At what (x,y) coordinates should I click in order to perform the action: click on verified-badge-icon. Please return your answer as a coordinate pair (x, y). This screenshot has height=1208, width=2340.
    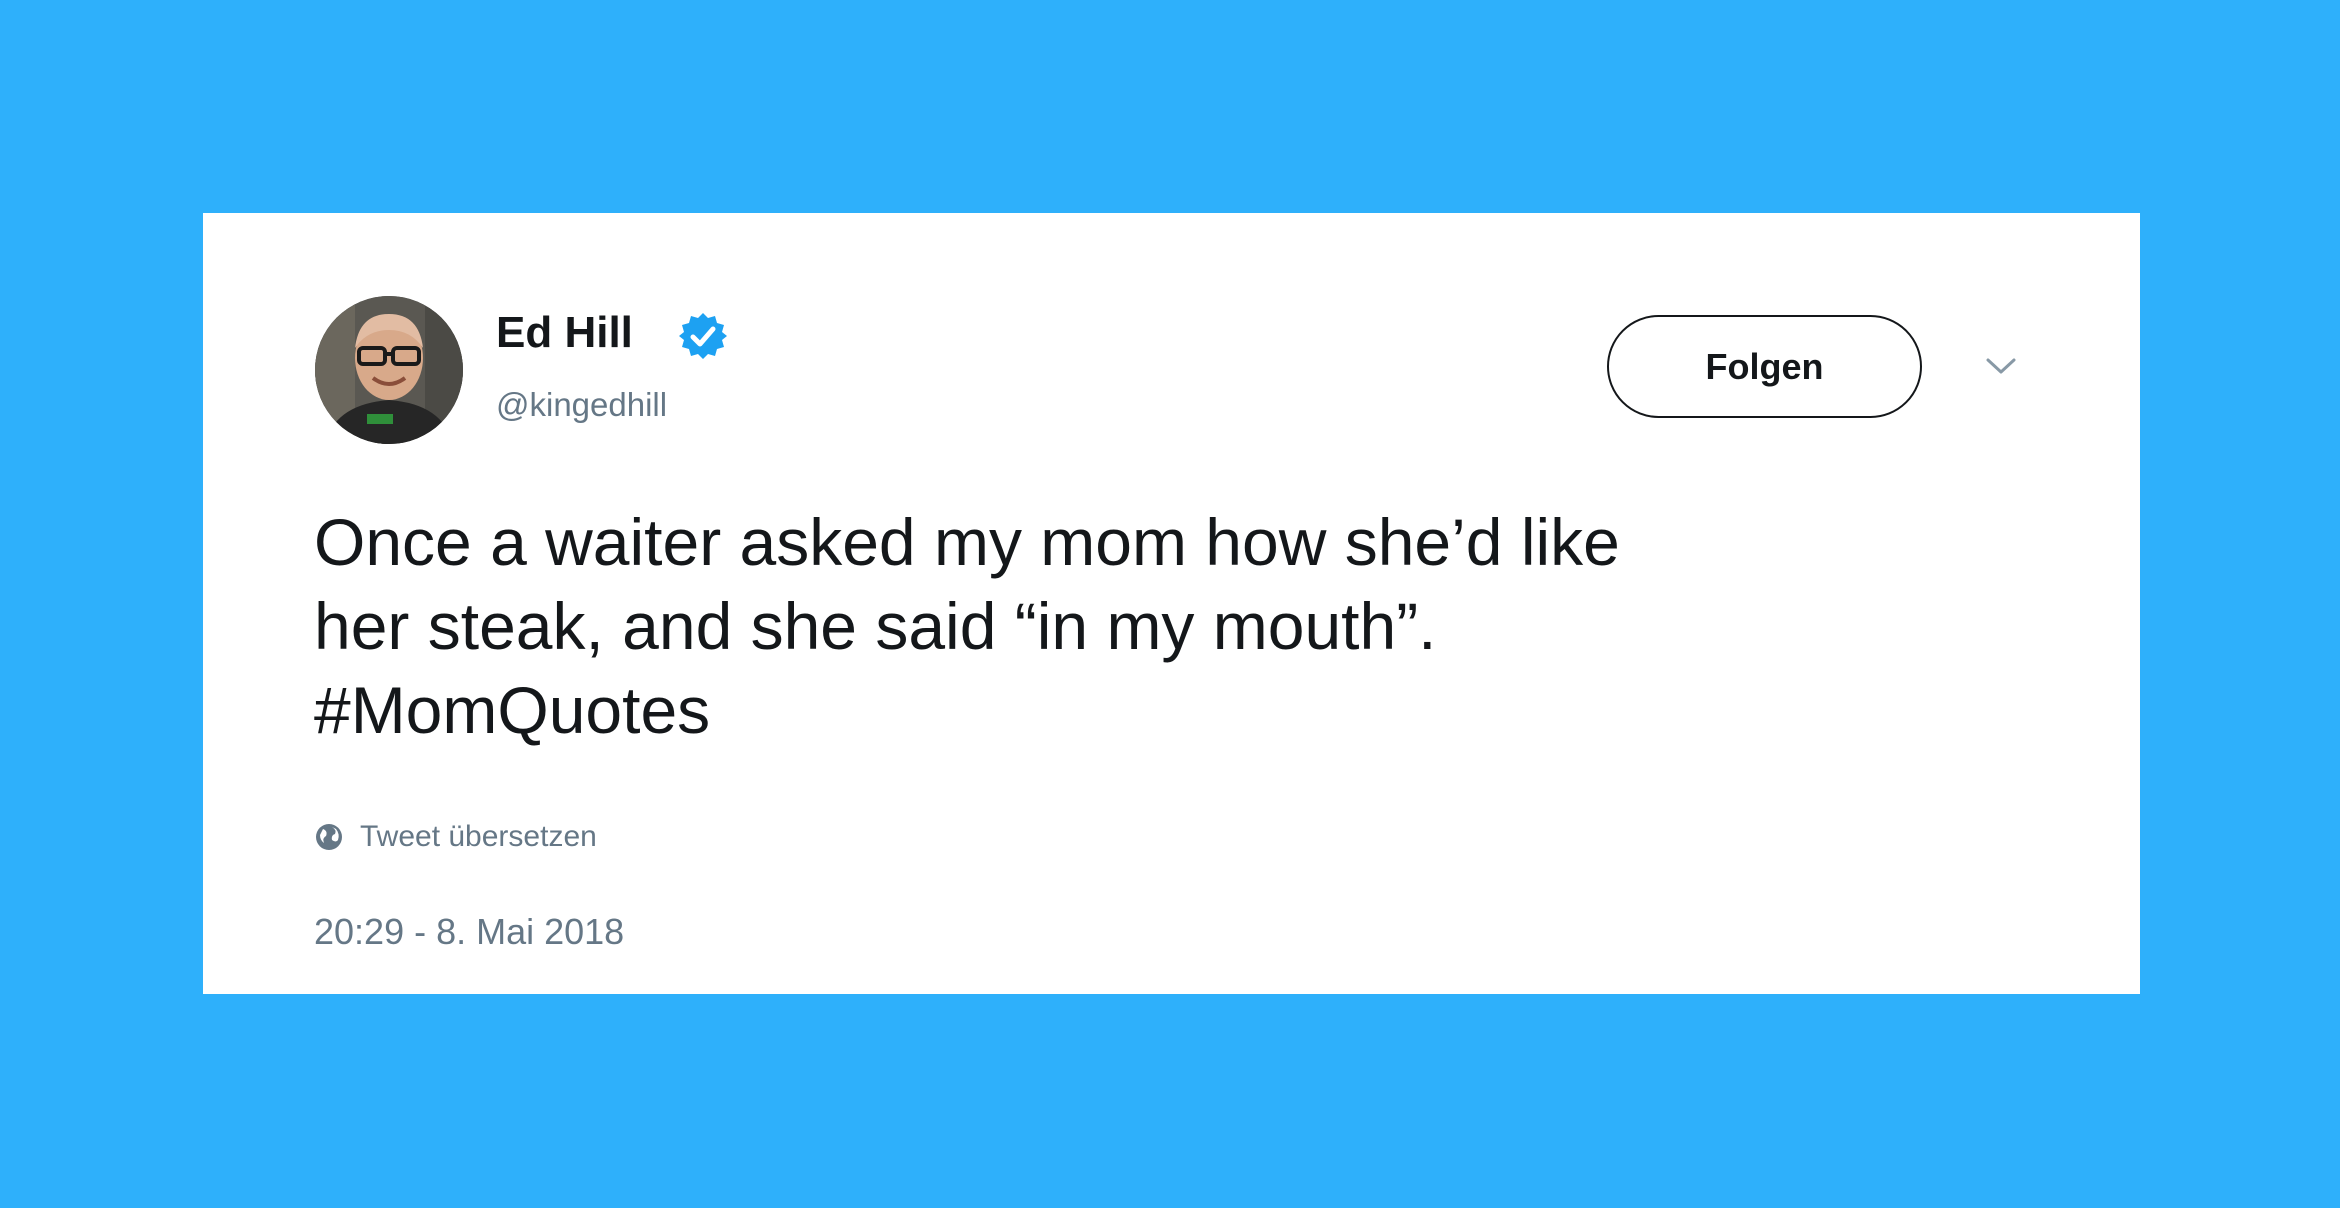
    Looking at the image, I should click on (703, 336).